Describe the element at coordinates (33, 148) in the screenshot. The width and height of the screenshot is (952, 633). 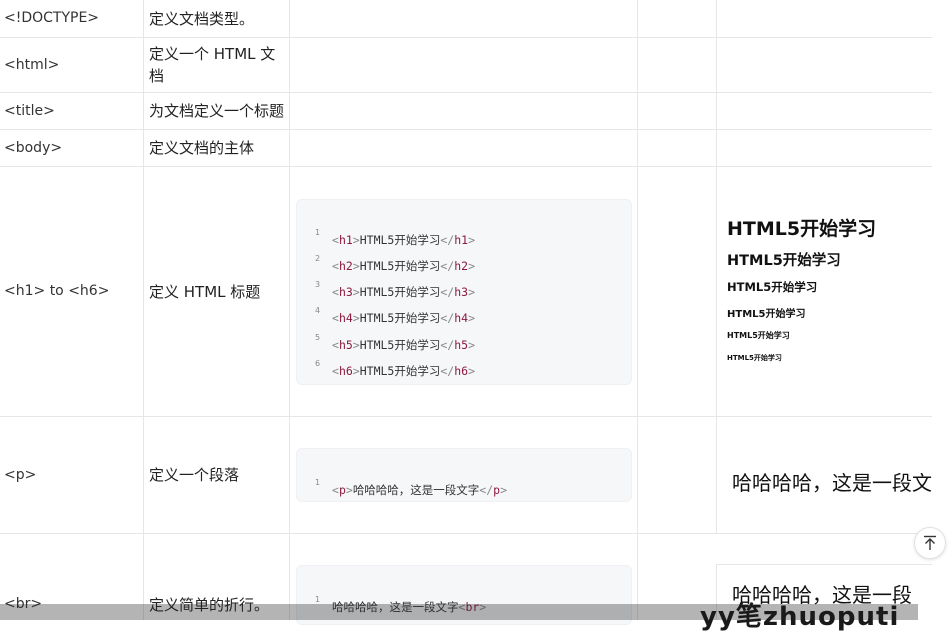
I see `tag-cell: <body>` at that location.